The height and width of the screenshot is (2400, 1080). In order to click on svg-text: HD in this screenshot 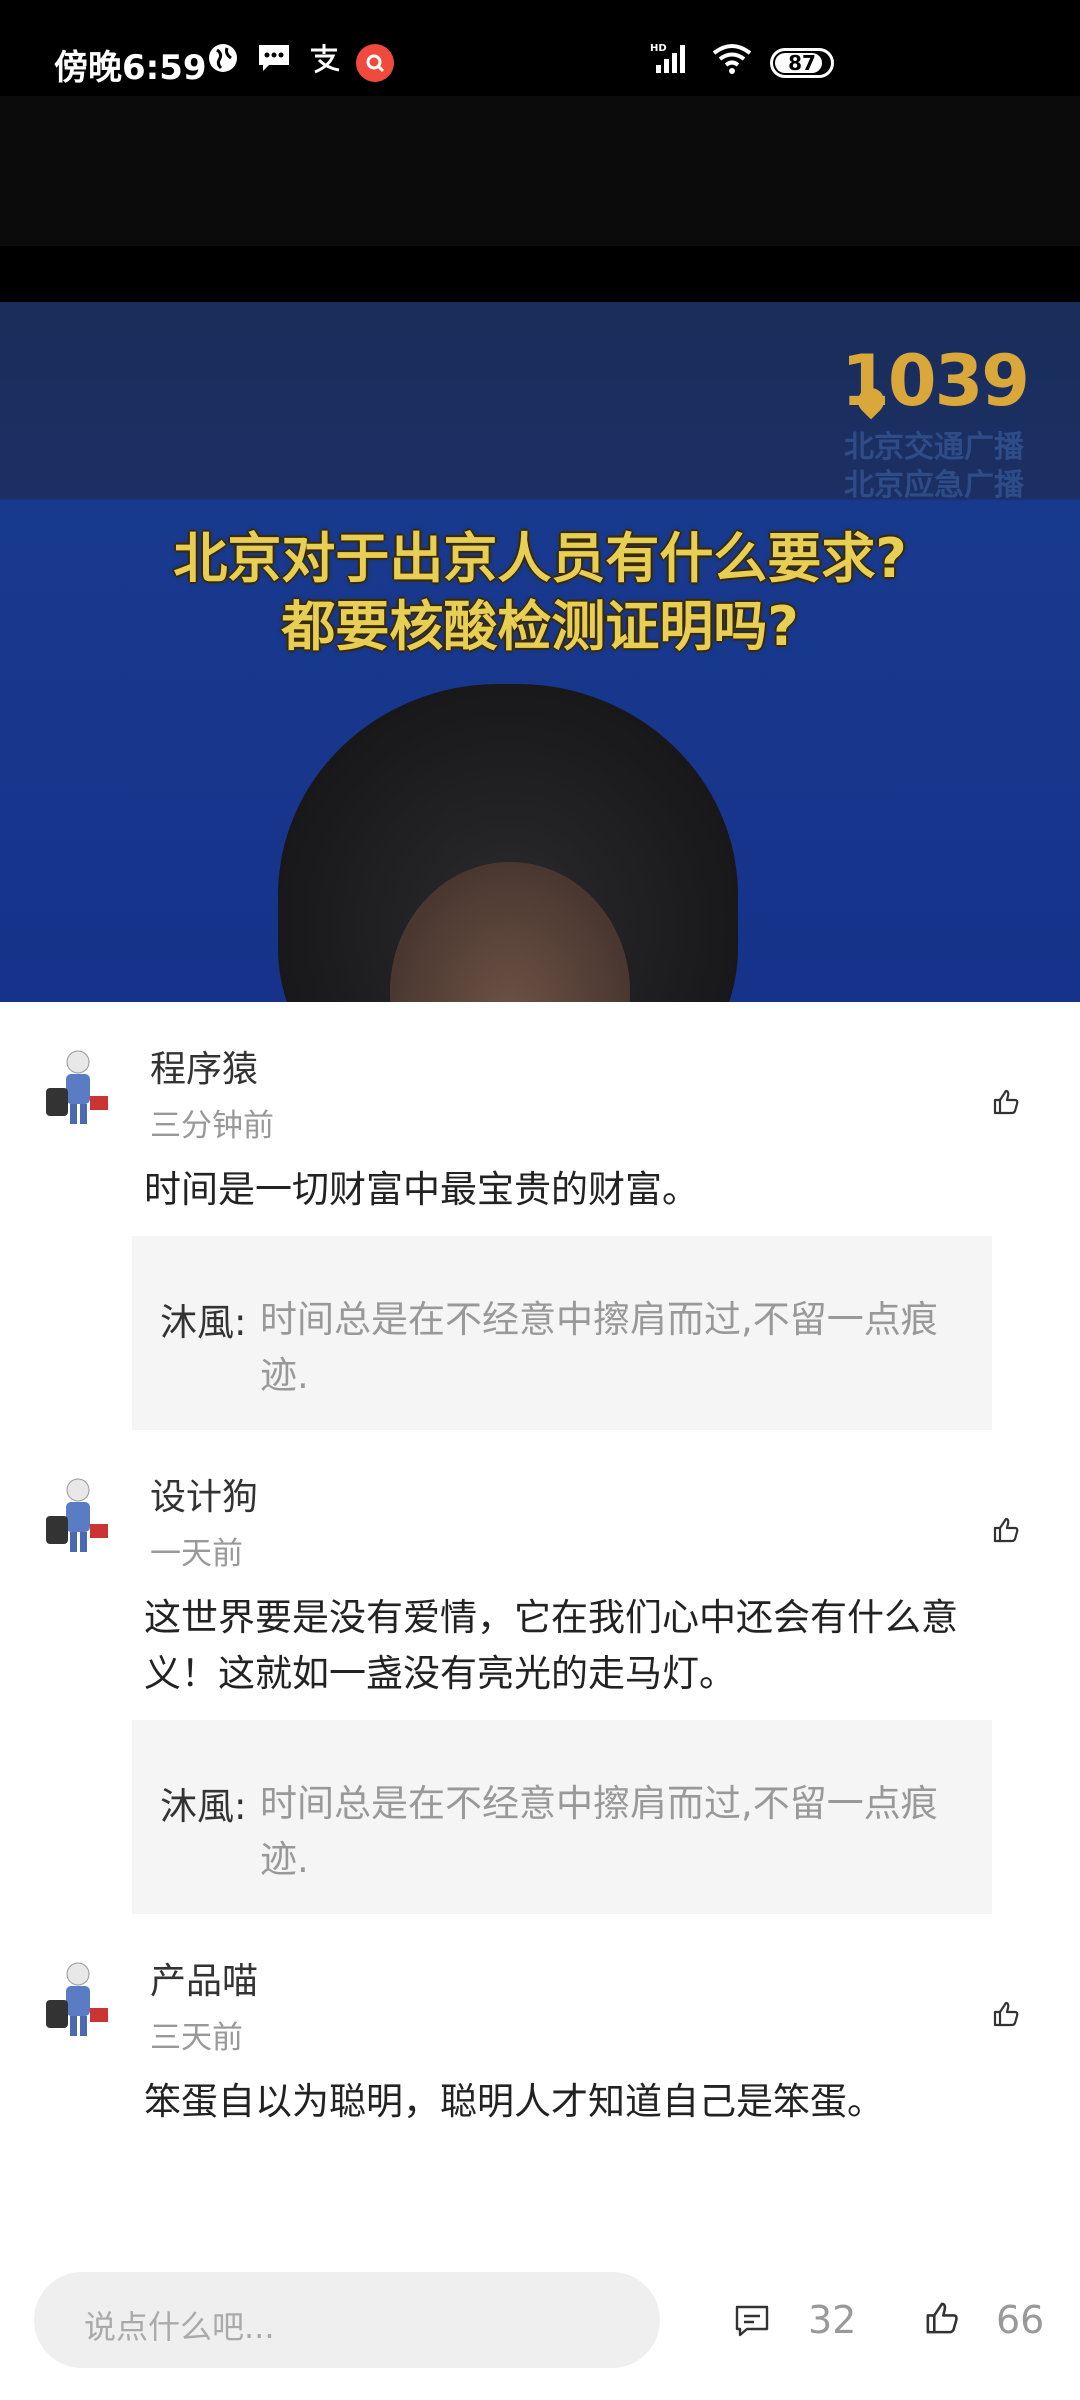, I will do `click(658, 48)`.